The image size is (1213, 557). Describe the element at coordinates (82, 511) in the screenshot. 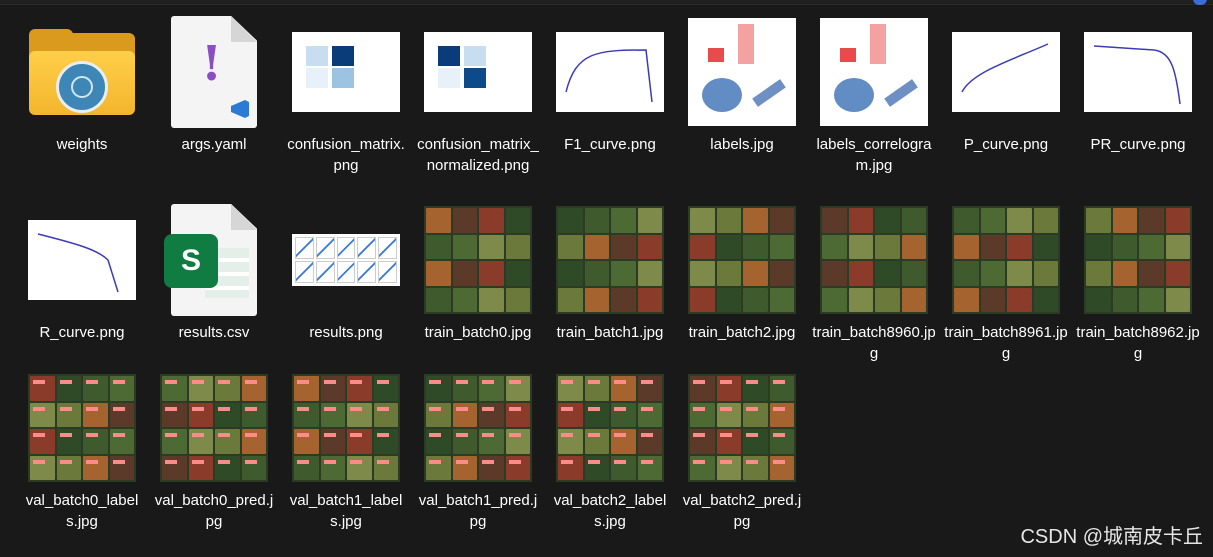

I see `file-name-label: val_batch0_labels.jpg` at that location.